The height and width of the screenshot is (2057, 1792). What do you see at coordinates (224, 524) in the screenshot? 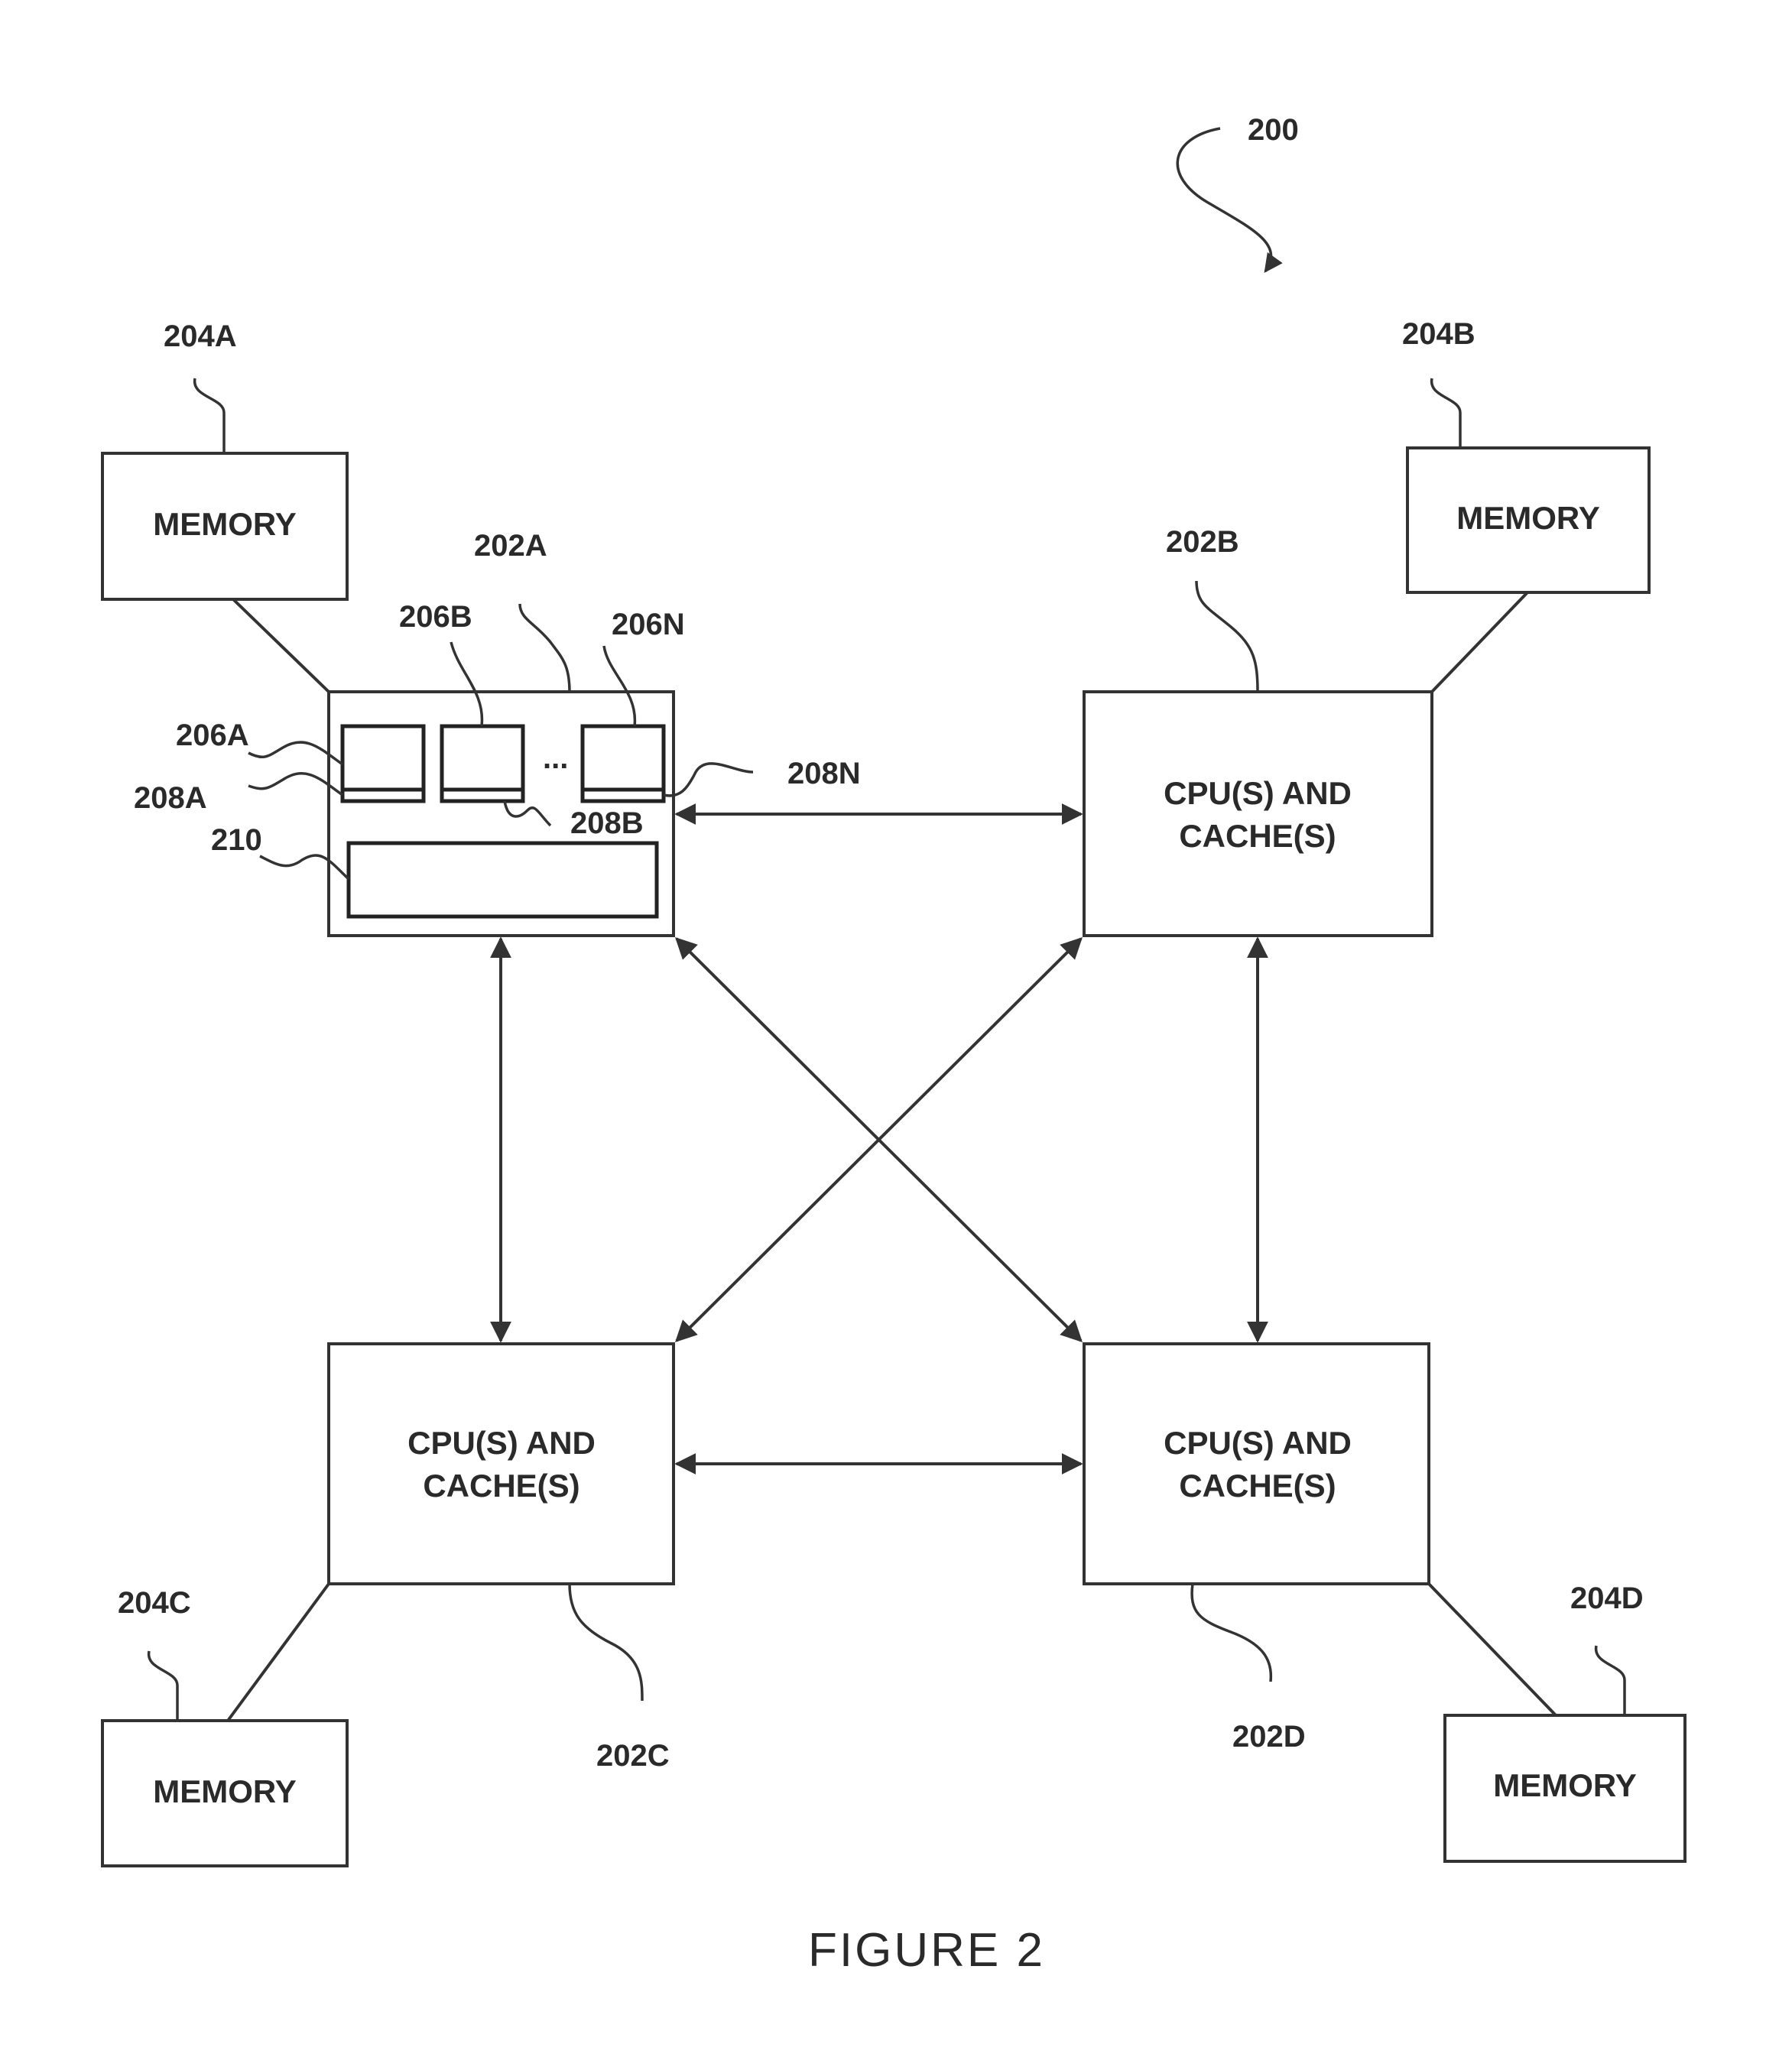
I see `memory-label-204a: MEMORY` at bounding box center [224, 524].